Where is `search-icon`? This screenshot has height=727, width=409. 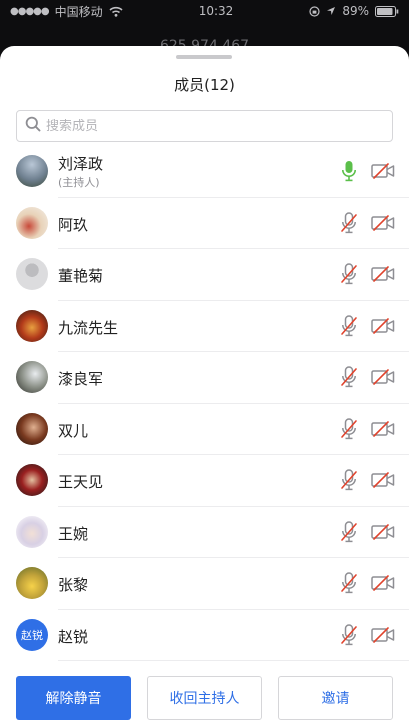
search-icon is located at coordinates (33, 126).